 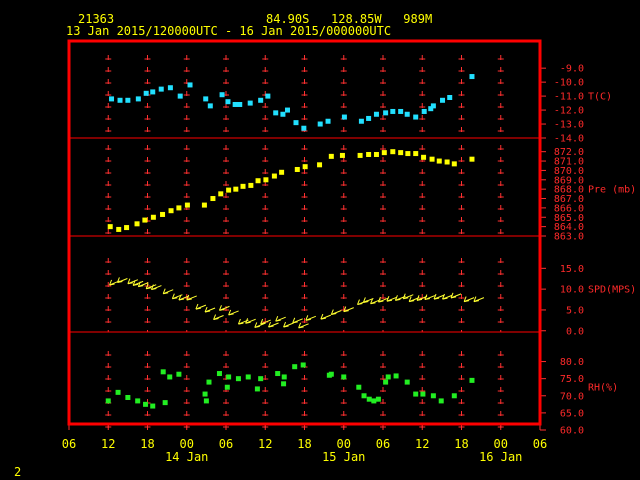 I want to click on y-tick-label: 10.0, so click(x=572, y=290).